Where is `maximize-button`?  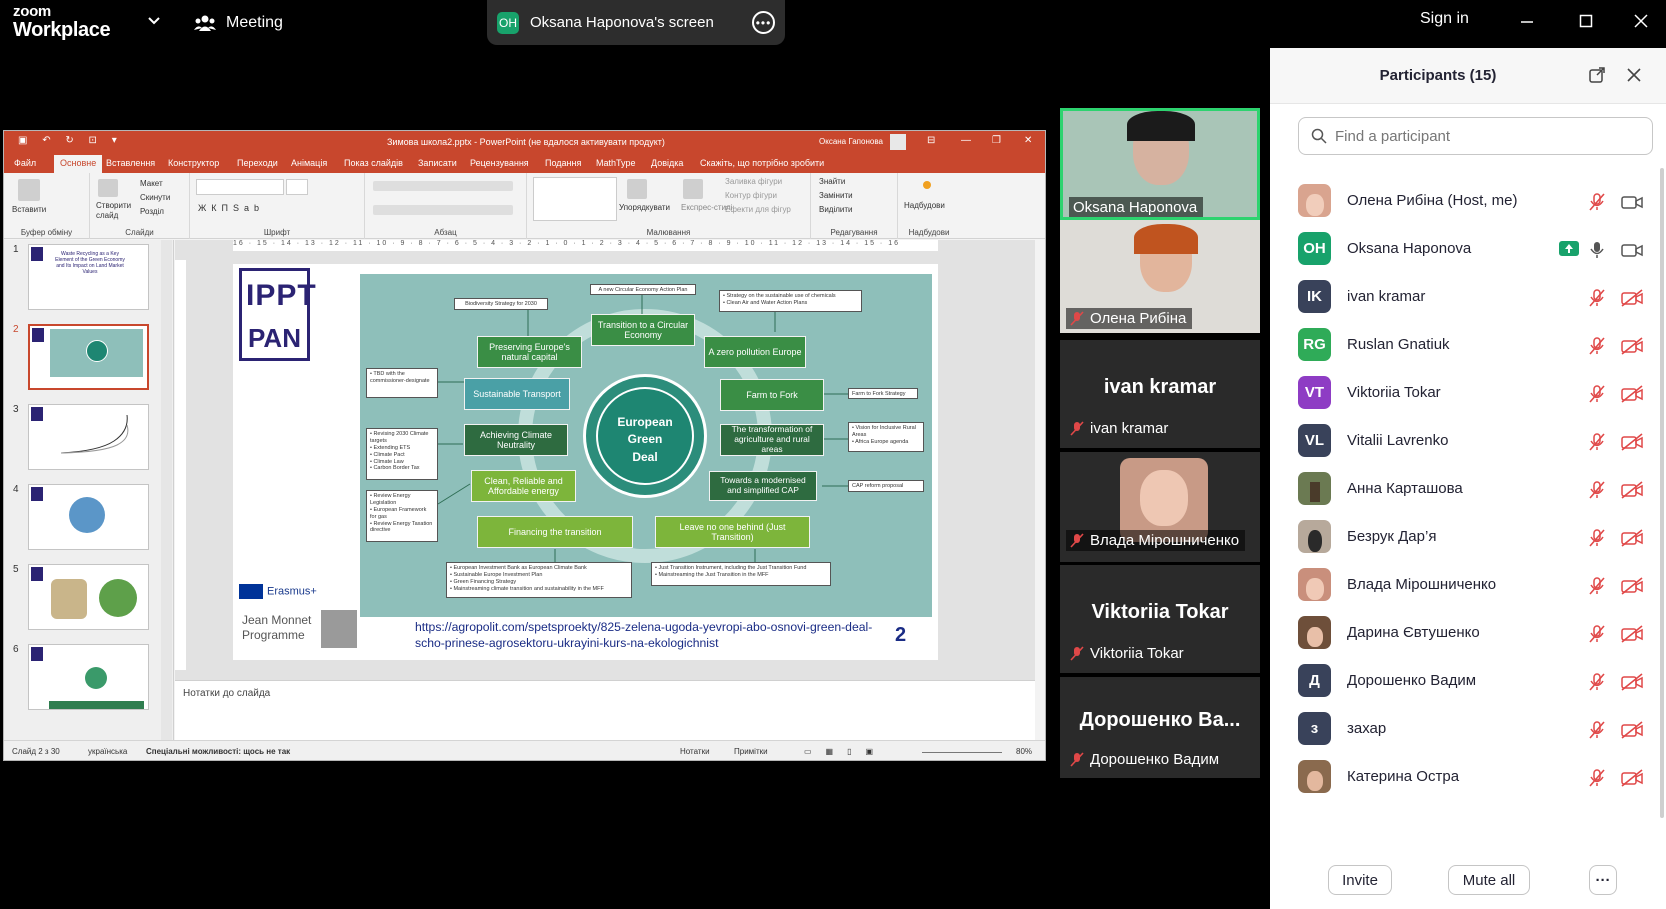 maximize-button is located at coordinates (1586, 21).